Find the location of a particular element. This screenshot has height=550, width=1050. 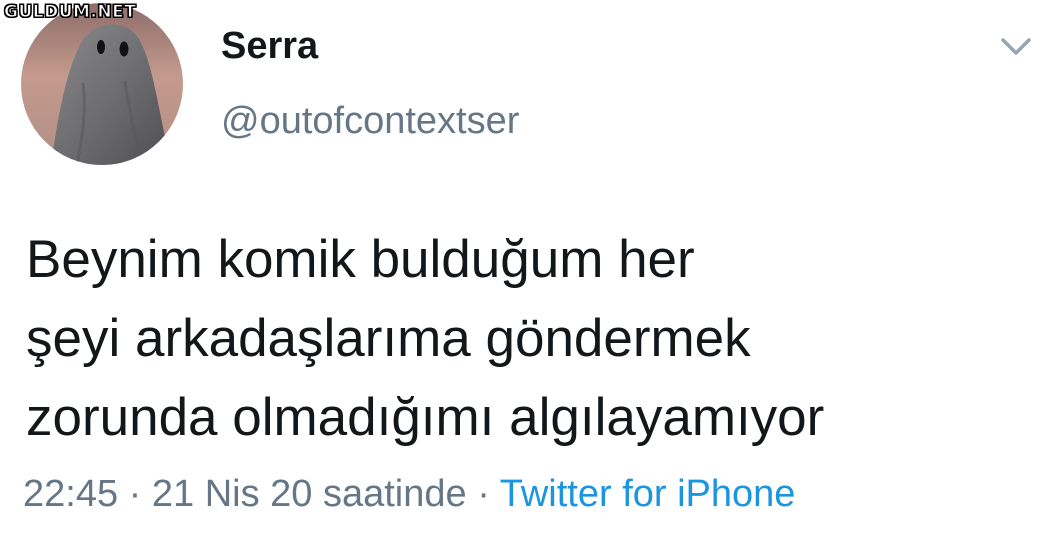

watermark-logo: GULDUM.NET is located at coordinates (70, 12).